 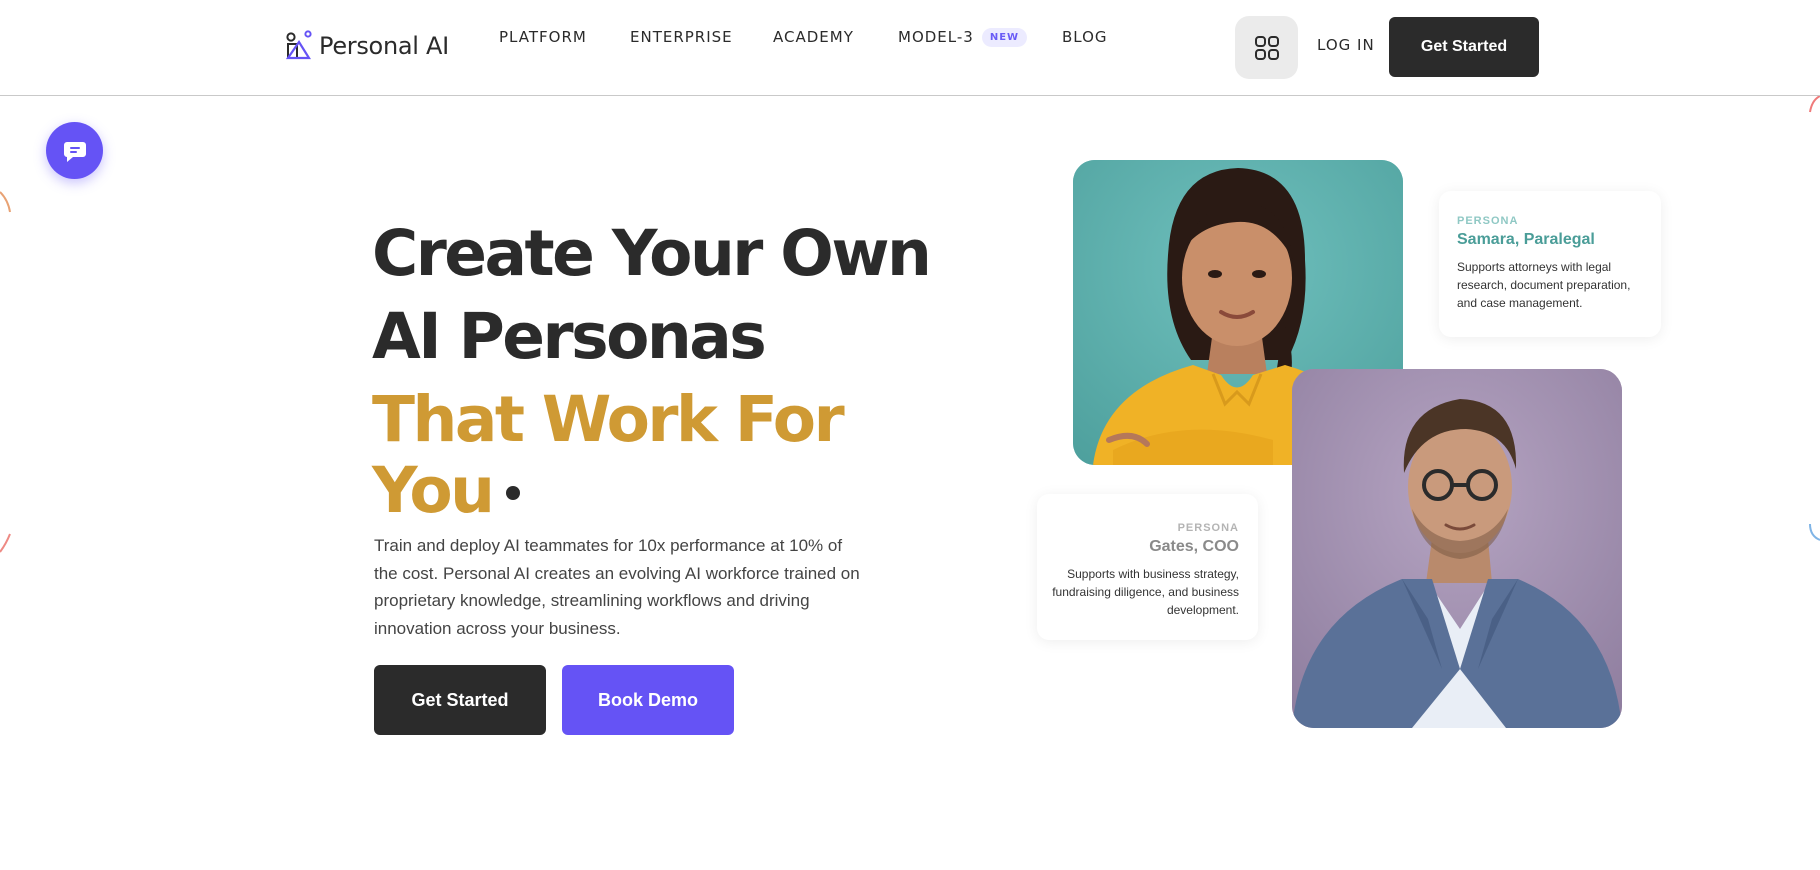 I want to click on logo-mark-icon, so click(x=298, y=45).